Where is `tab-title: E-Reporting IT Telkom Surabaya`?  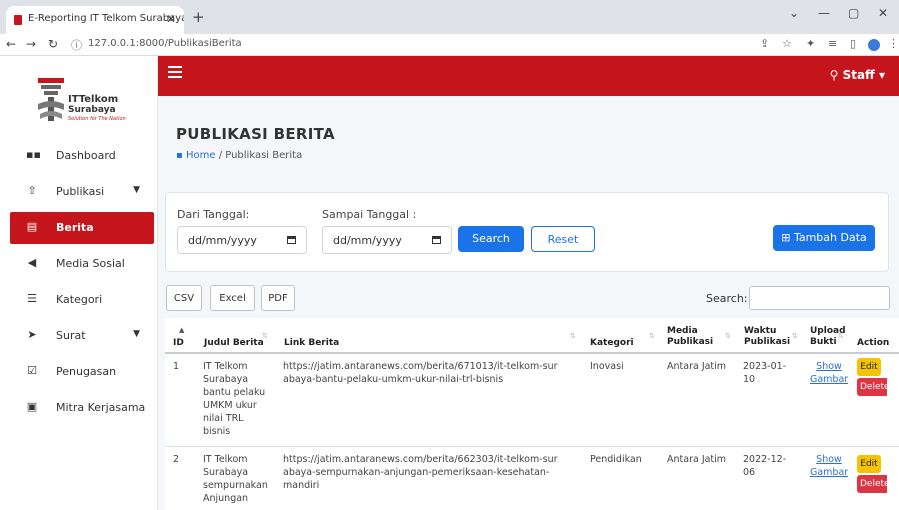
tab-title: E-Reporting IT Telkom Surabaya is located at coordinates (106, 18).